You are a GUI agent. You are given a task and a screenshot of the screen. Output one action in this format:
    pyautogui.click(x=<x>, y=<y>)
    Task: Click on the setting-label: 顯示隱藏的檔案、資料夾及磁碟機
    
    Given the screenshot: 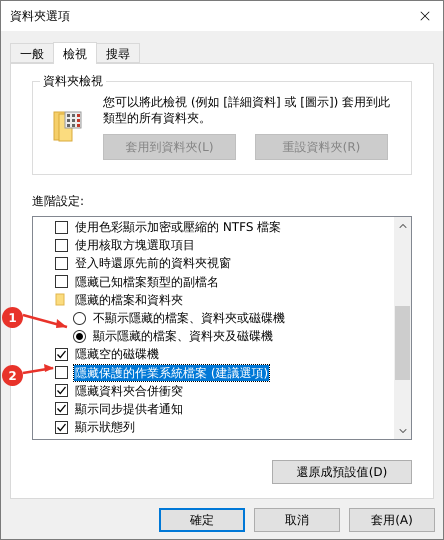 What is the action you would take?
    pyautogui.click(x=183, y=336)
    